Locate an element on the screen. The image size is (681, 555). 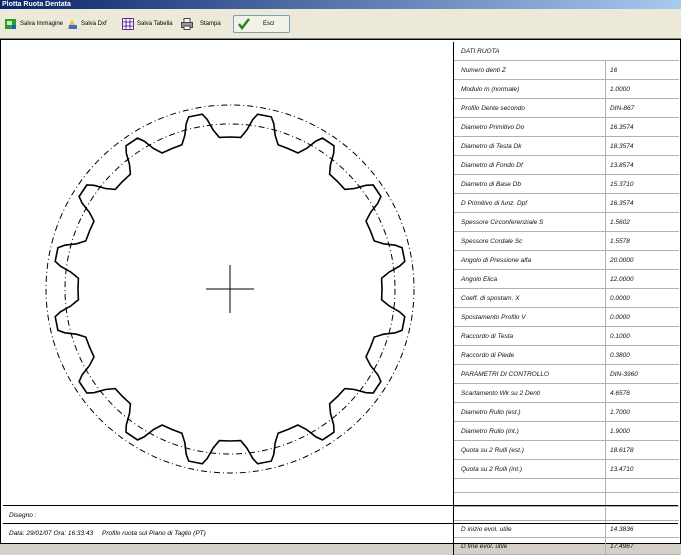
row-label: Spessore Cordale Sc is located at coordinates (492, 241).